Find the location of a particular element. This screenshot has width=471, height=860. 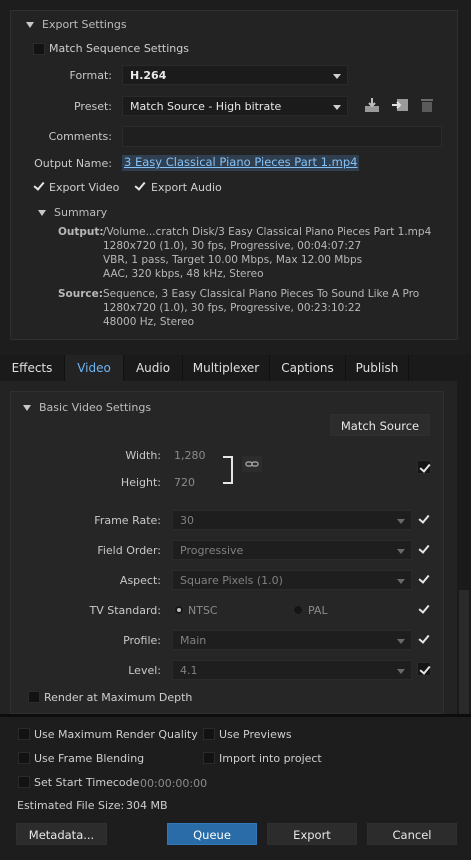

frame-rate-override-checkbox is located at coordinates (424, 519).